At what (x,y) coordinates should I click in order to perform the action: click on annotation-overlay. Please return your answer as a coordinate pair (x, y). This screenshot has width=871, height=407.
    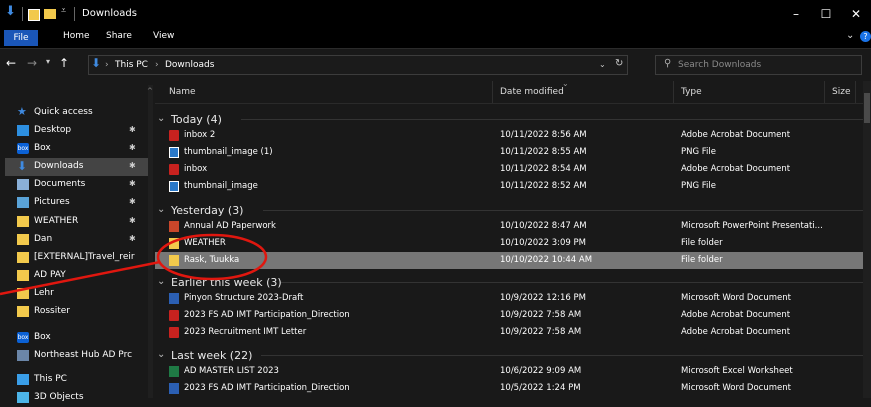
    Looking at the image, I should click on (134, 264).